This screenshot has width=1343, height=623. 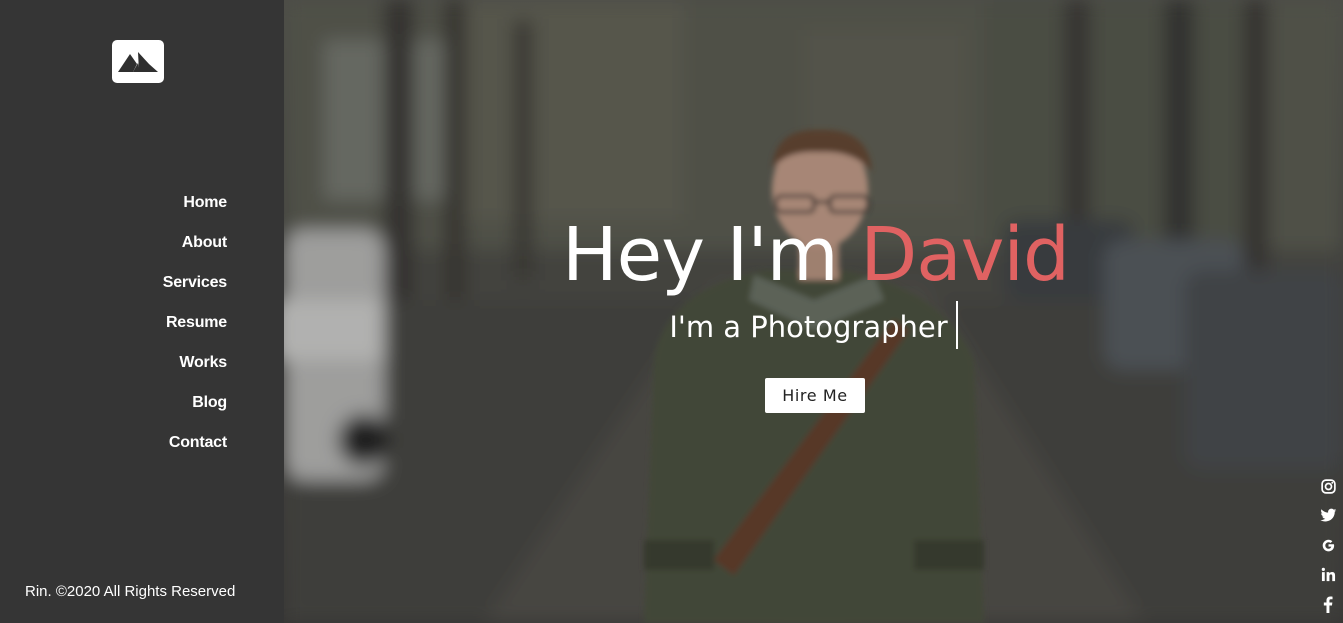 I want to click on logo, so click(x=138, y=61).